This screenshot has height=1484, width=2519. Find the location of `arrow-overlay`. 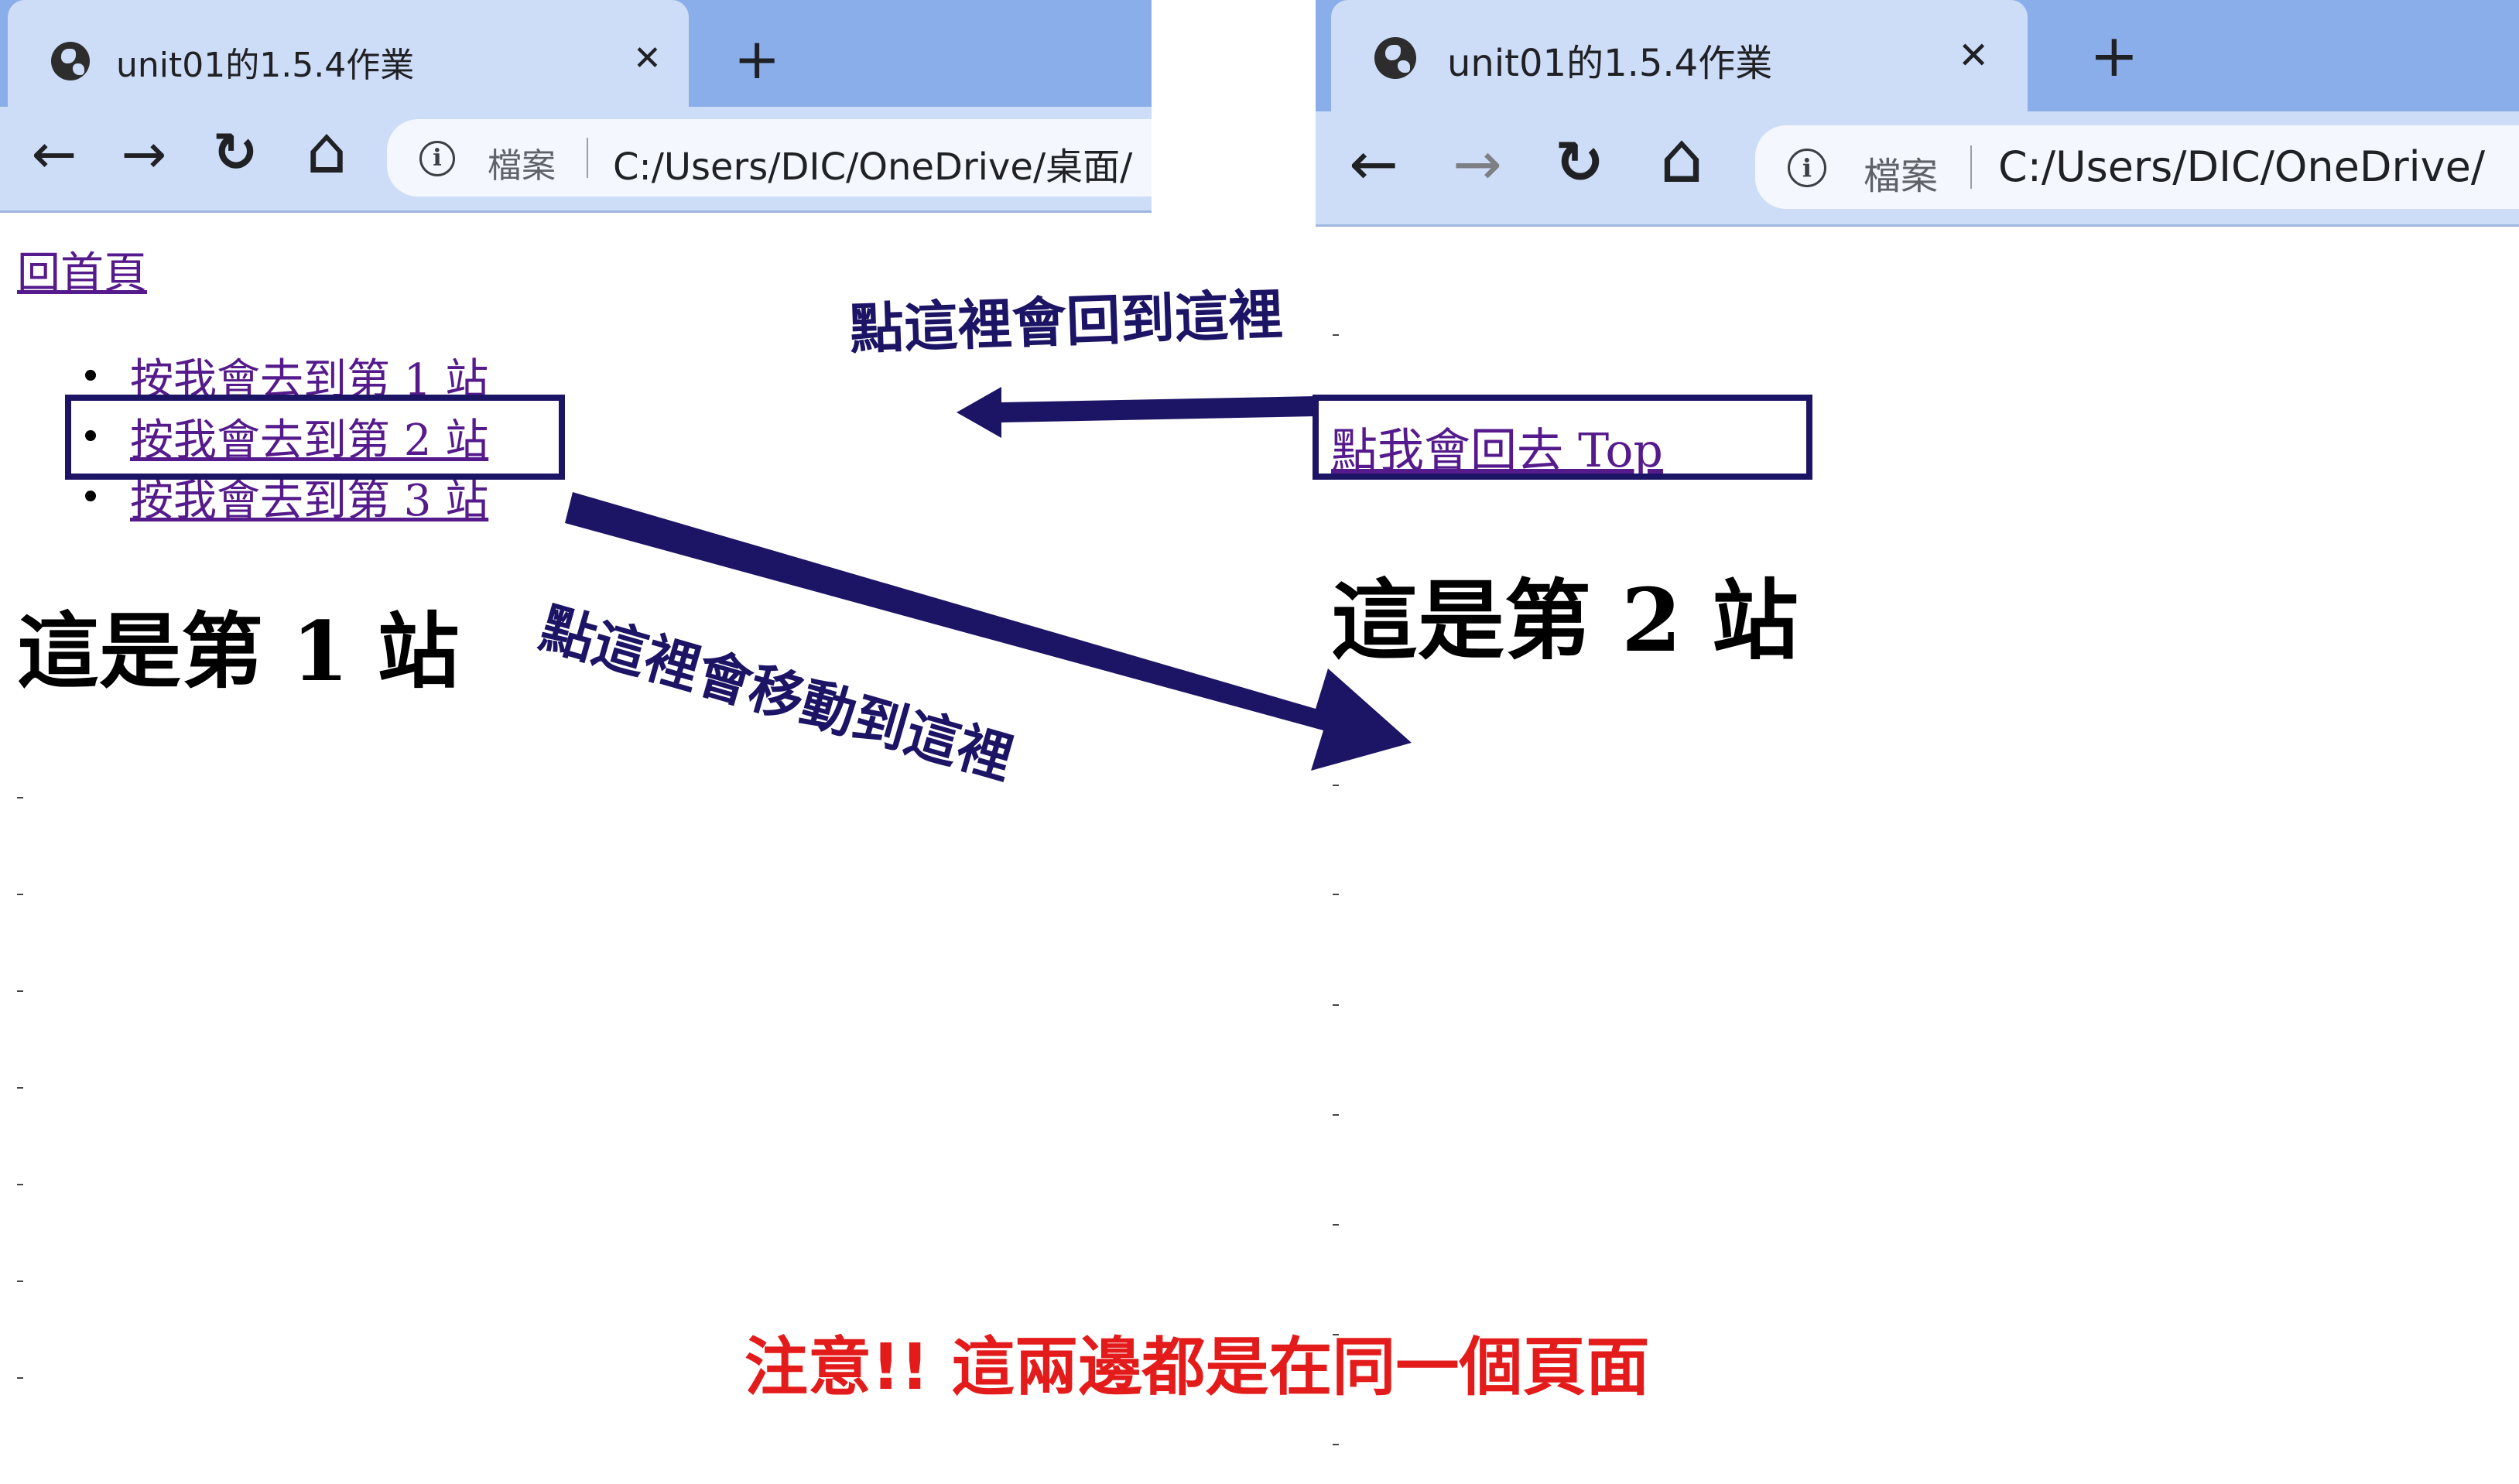

arrow-overlay is located at coordinates (988, 579).